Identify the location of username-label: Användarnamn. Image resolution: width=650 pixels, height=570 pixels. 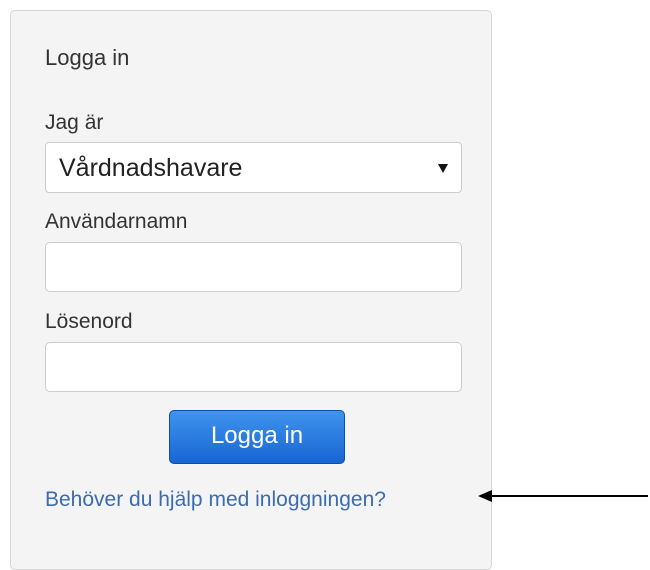
(116, 221).